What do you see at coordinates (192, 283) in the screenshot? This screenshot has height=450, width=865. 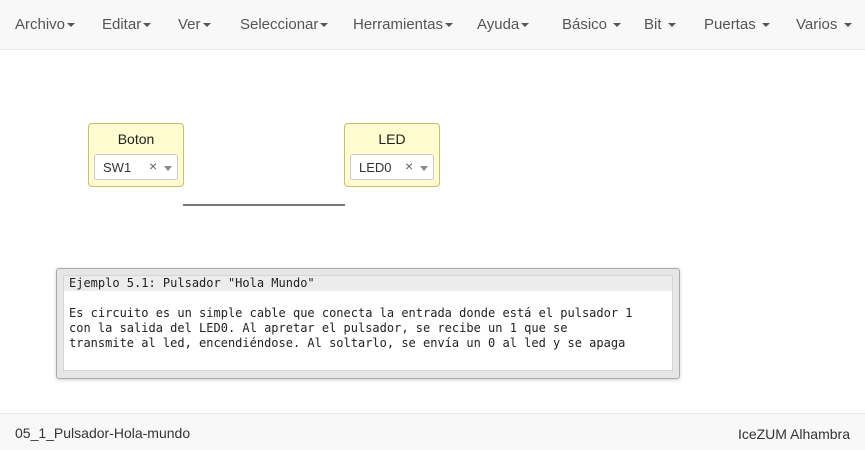 I see `comment-title: Ejemplo 5.1: Pulsador "Hola Mundo"` at bounding box center [192, 283].